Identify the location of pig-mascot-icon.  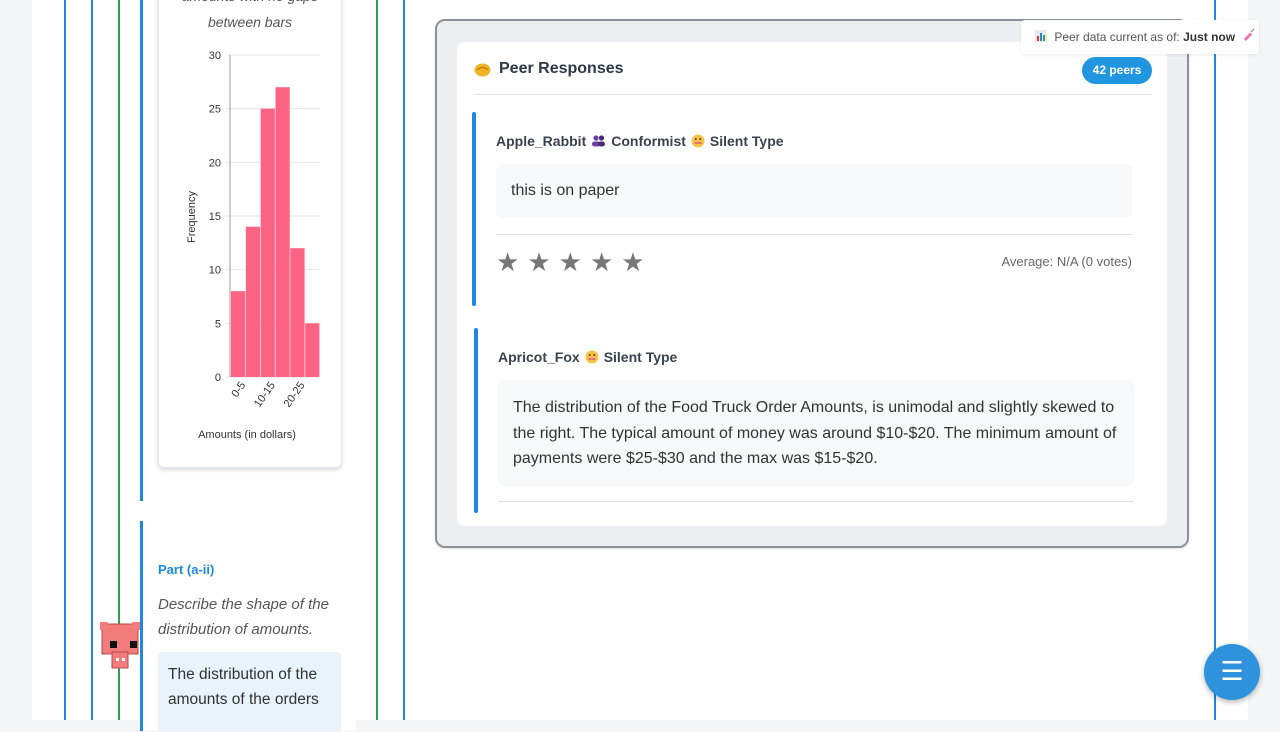
(120, 645).